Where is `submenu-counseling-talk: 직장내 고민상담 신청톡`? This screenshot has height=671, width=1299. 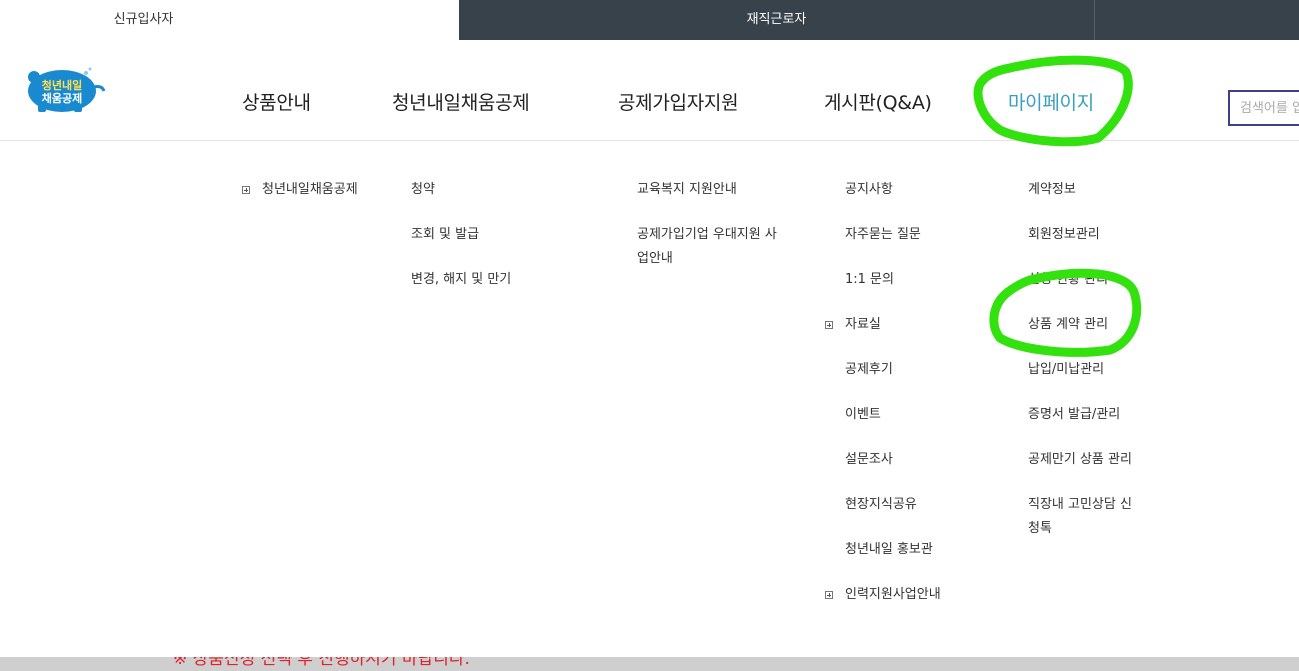
submenu-counseling-talk: 직장내 고민상담 신청톡 is located at coordinates (1080, 517).